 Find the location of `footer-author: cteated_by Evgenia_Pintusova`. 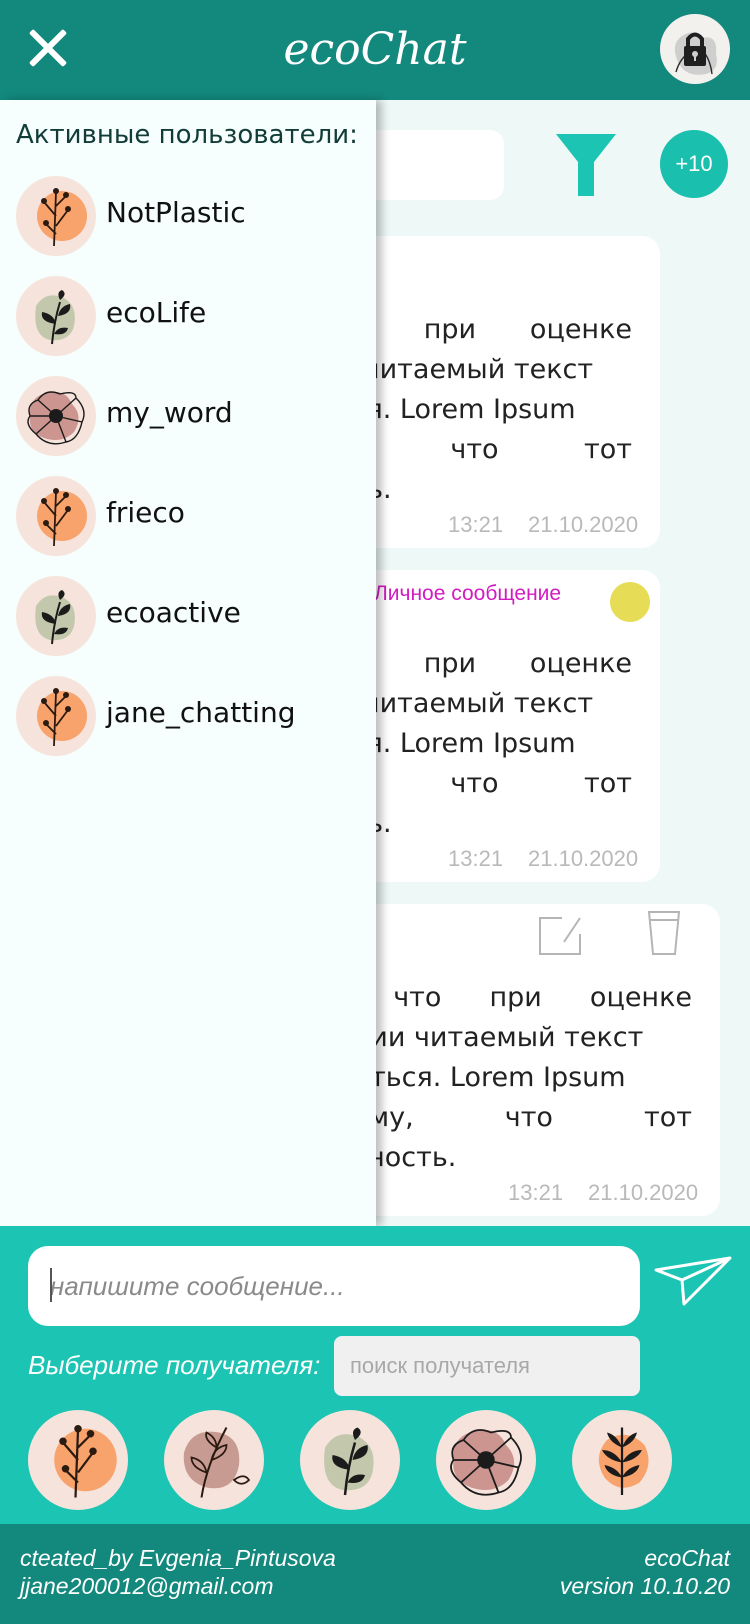

footer-author: cteated_by Evgenia_Pintusova is located at coordinates (178, 1558).